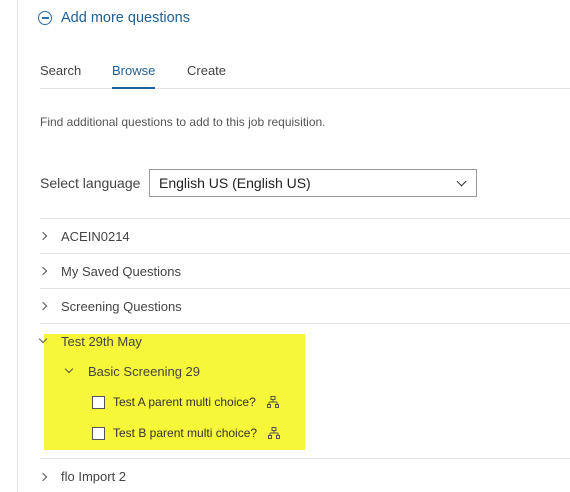 This screenshot has height=492, width=570. What do you see at coordinates (60, 70) in the screenshot?
I see `tab-search: Search` at bounding box center [60, 70].